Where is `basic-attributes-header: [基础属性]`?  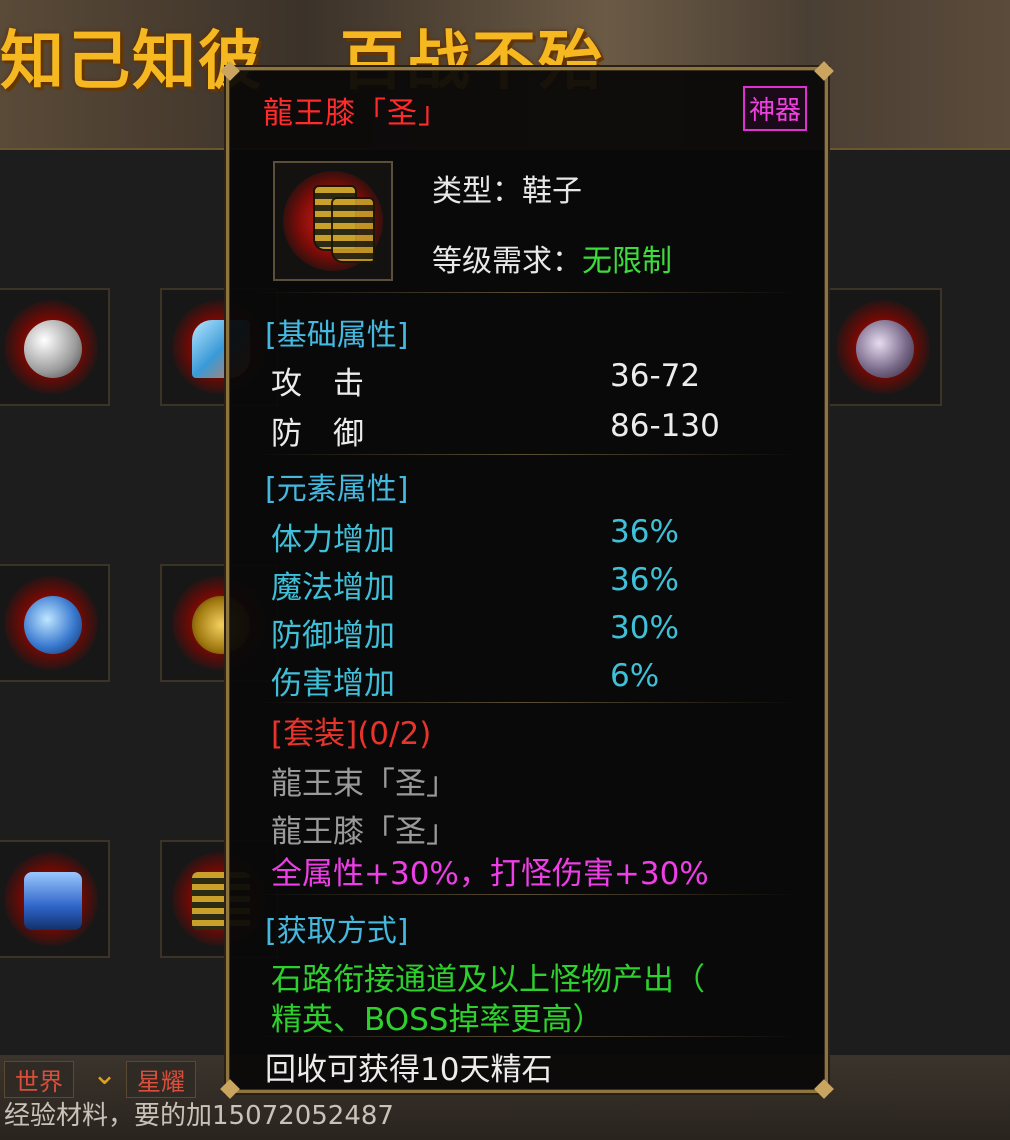 basic-attributes-header: [基础属性] is located at coordinates (337, 335).